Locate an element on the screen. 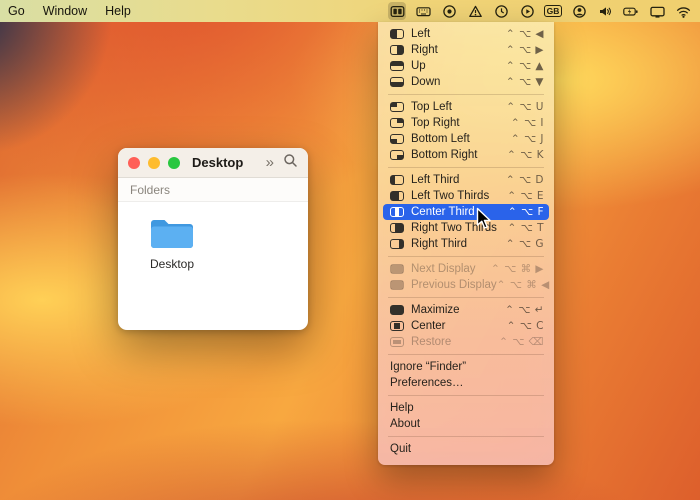 Image resolution: width=700 pixels, height=500 pixels. menu-item-top-left: Top Left ⌃ ⌥ U is located at coordinates (466, 107).